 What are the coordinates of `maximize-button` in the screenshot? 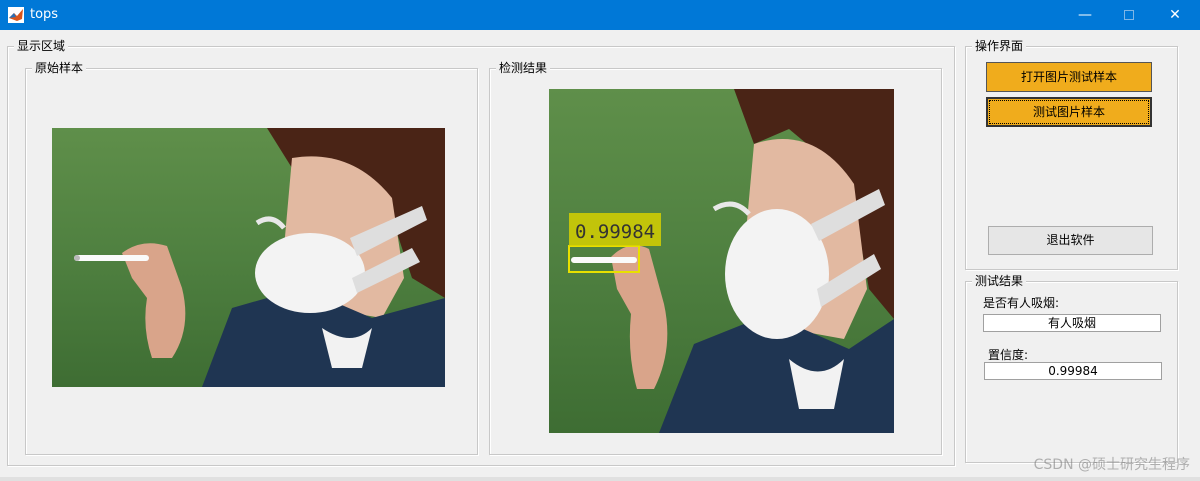 It's located at (1129, 15).